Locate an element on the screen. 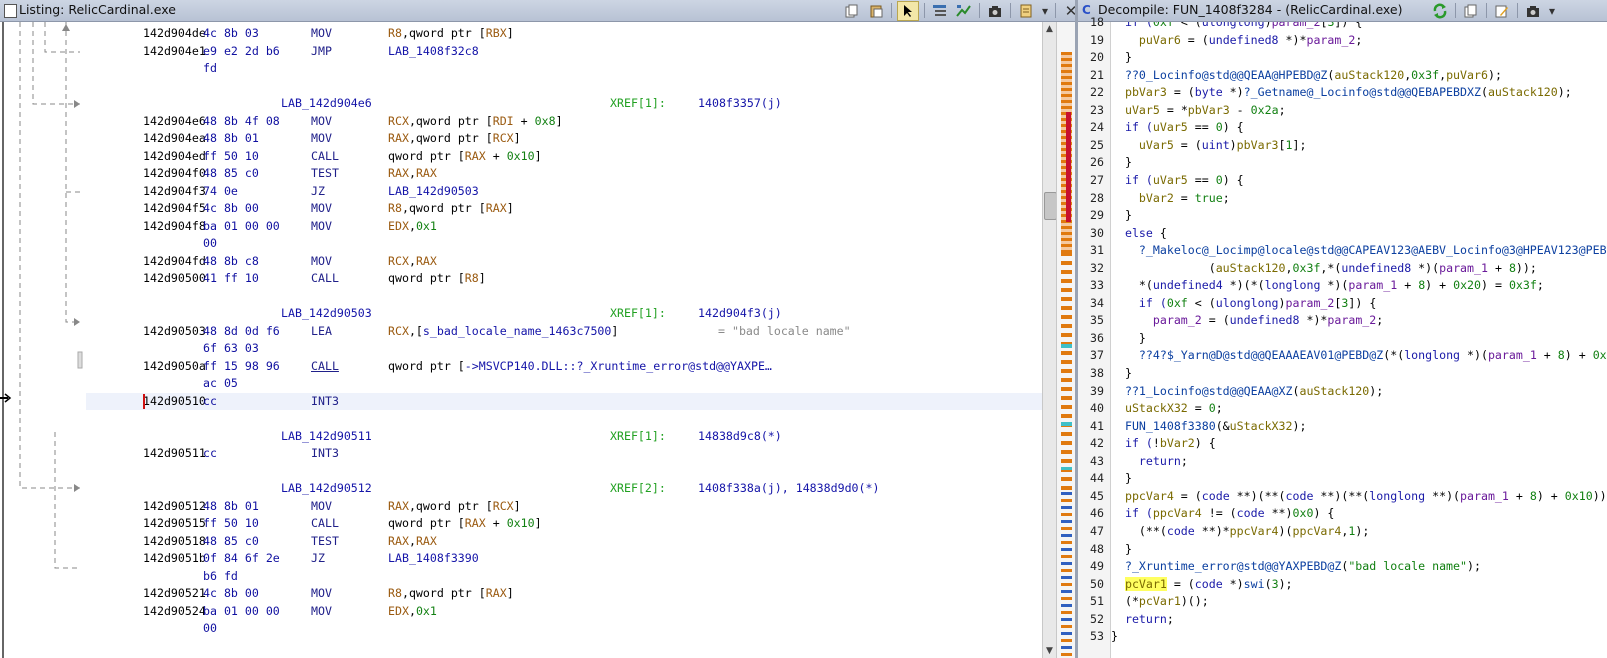 The width and height of the screenshot is (1607, 658). address: 142d90518 is located at coordinates (174, 541).